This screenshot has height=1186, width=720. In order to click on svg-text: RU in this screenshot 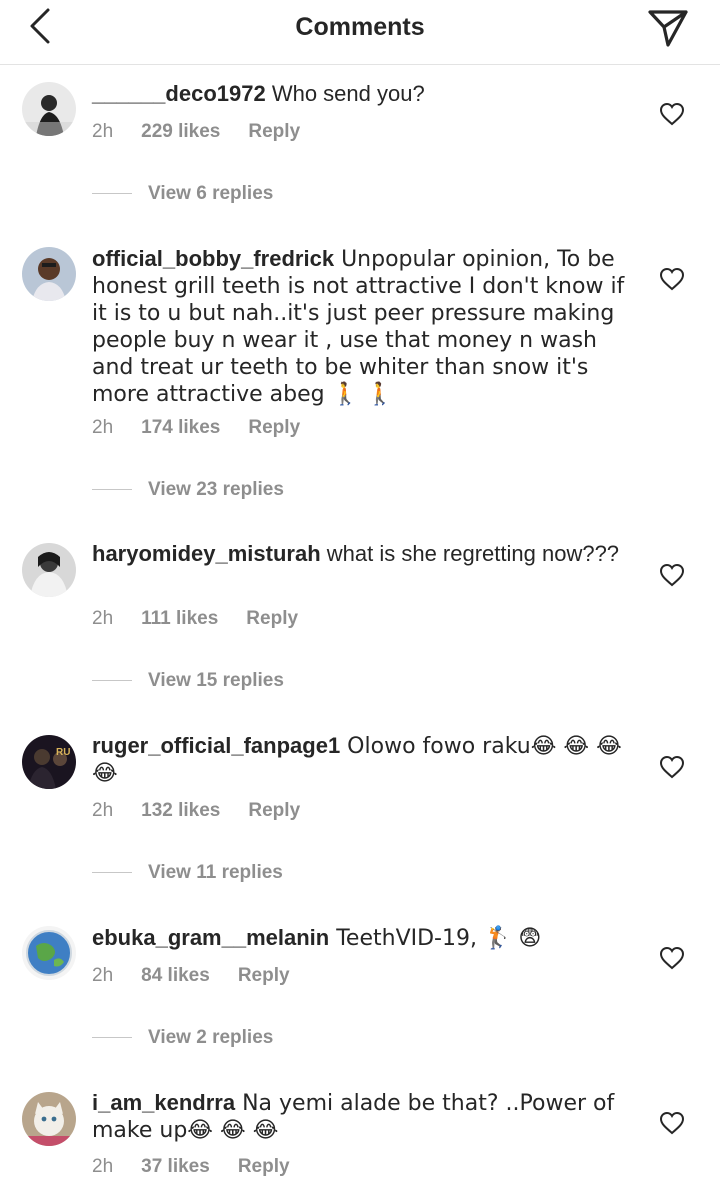, I will do `click(63, 752)`.